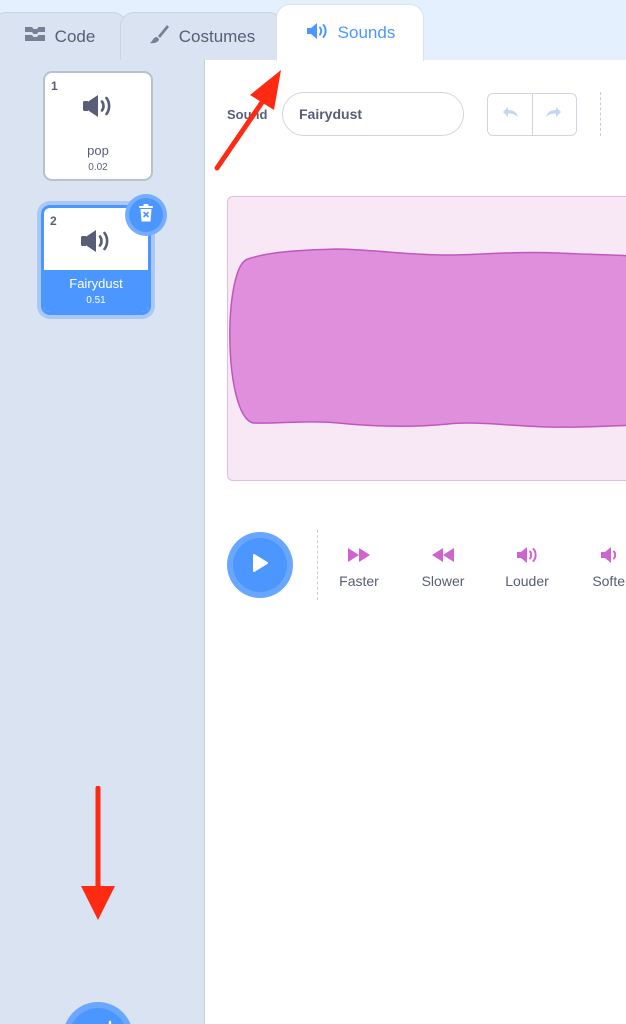  I want to click on sound-name: Fairydust, so click(96, 283).